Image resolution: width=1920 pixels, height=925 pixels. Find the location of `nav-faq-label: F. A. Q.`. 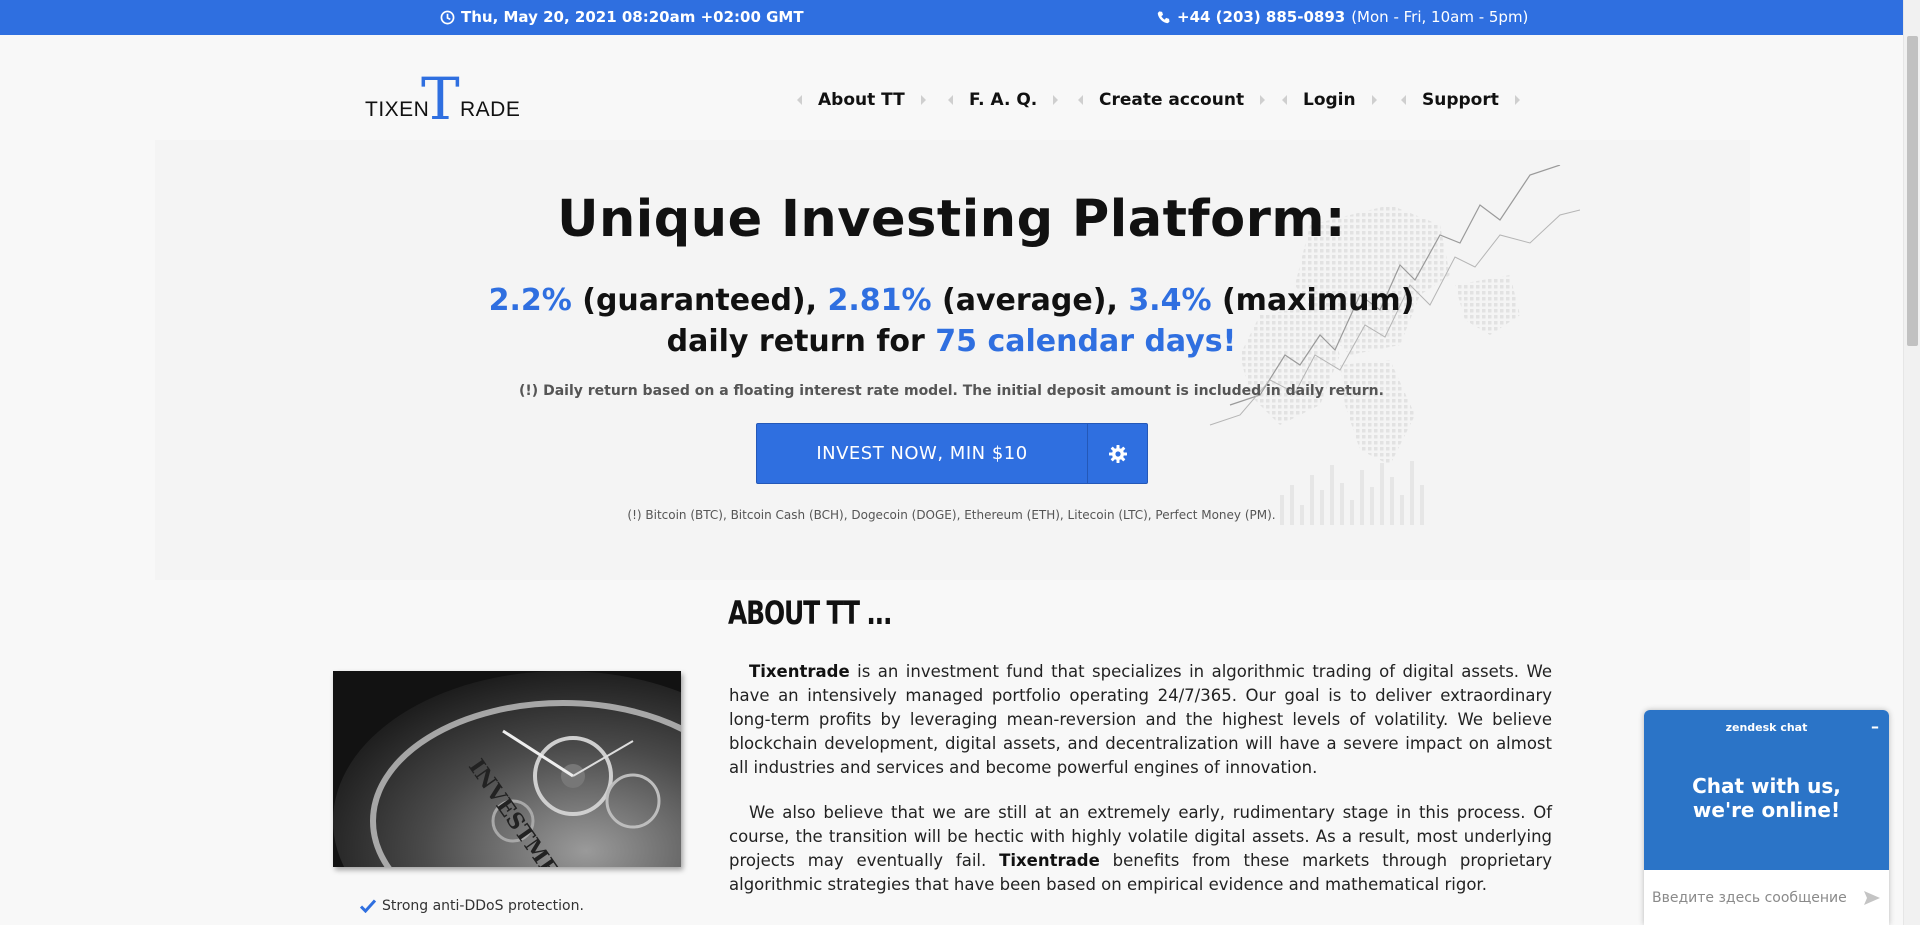

nav-faq-label: F. A. Q. is located at coordinates (1003, 100).